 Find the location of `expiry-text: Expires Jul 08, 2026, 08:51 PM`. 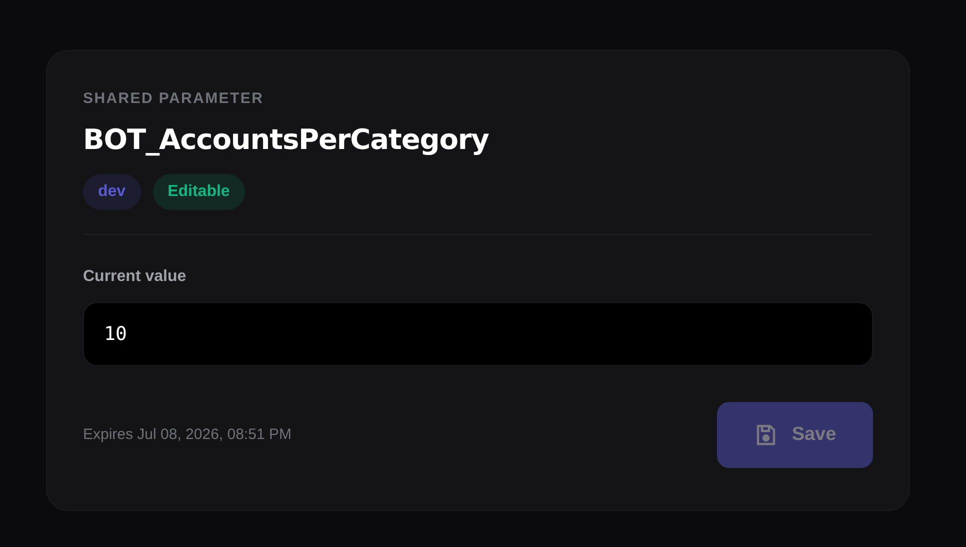

expiry-text: Expires Jul 08, 2026, 08:51 PM is located at coordinates (187, 434).